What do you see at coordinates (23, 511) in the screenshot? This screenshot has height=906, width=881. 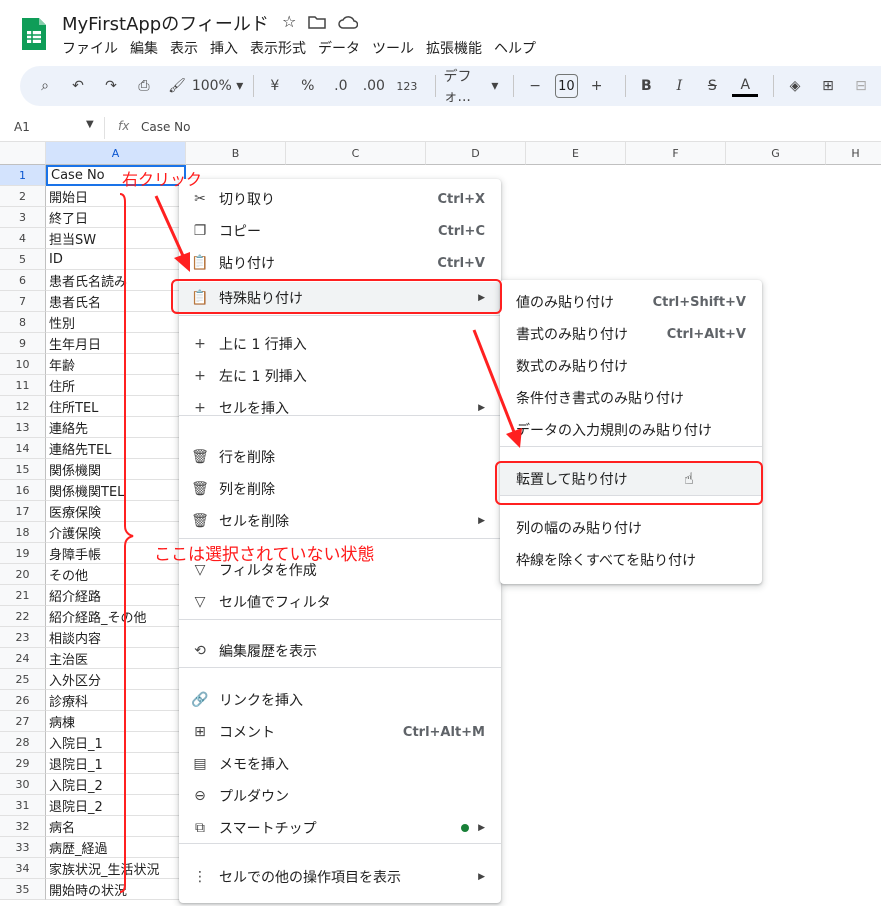 I see `row-header: 17` at bounding box center [23, 511].